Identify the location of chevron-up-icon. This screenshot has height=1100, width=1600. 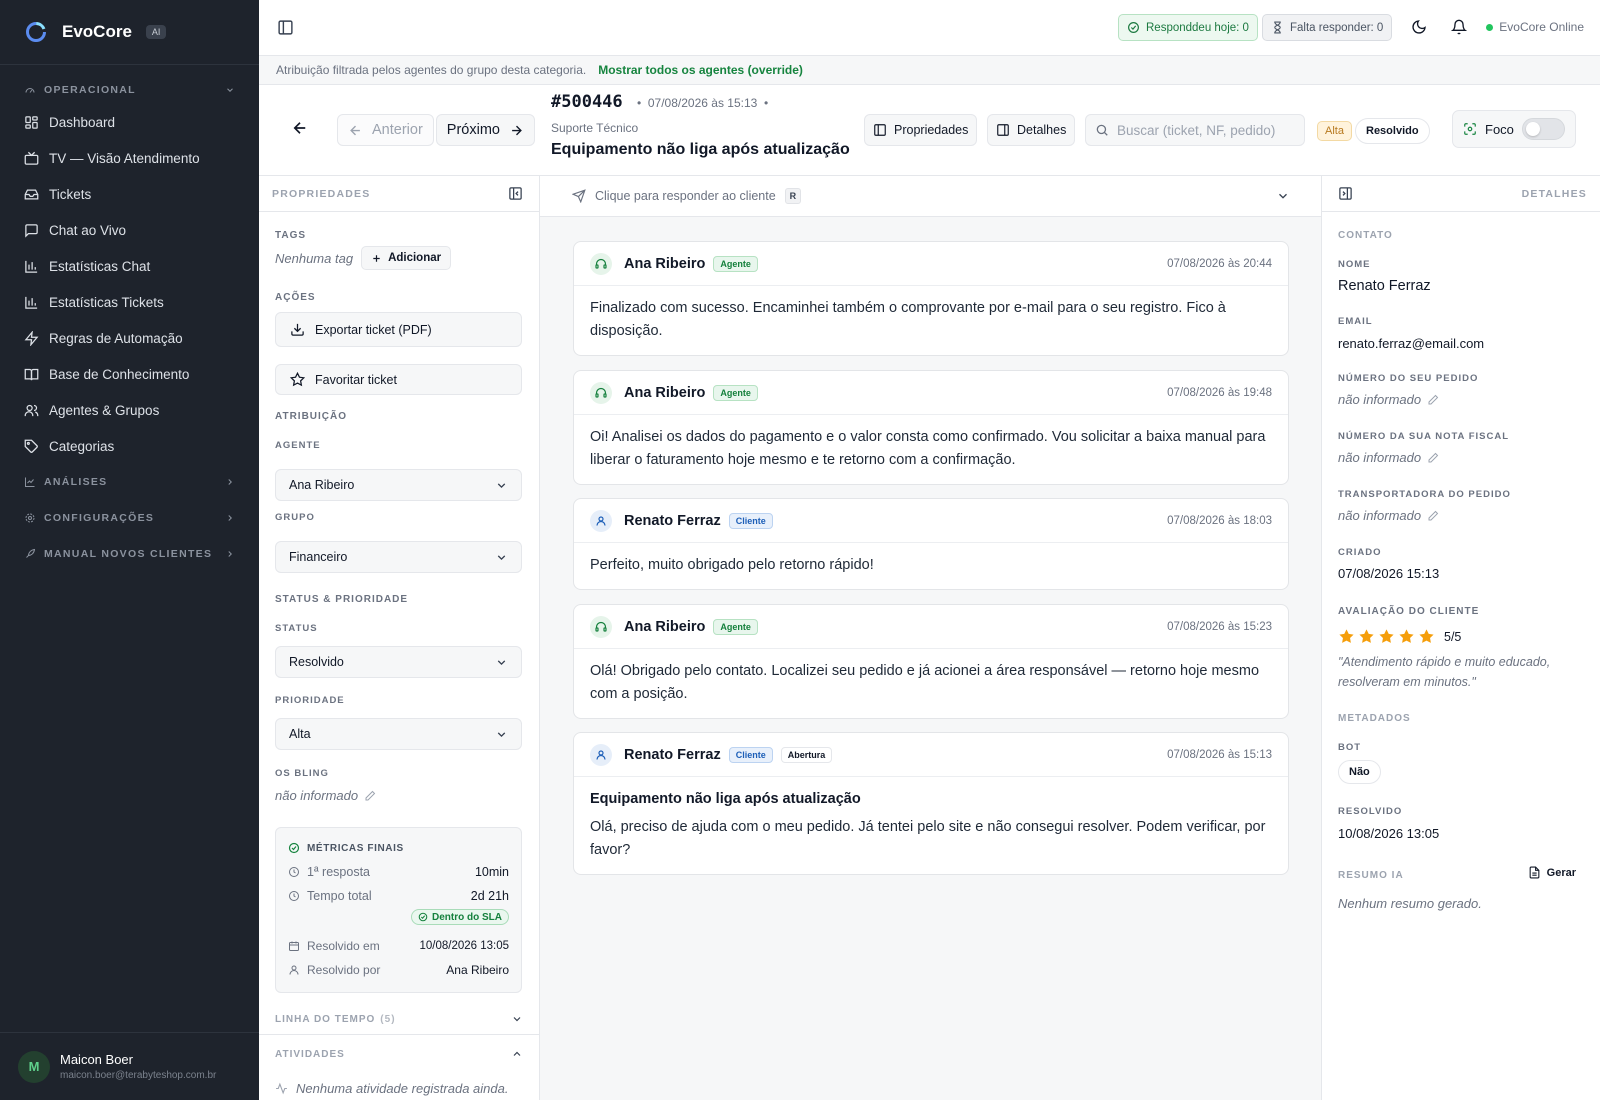
(517, 1053).